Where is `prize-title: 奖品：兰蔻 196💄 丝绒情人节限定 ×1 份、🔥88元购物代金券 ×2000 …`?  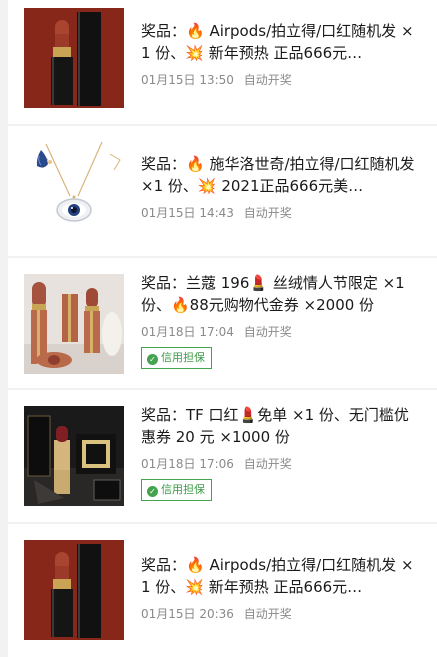 prize-title: 奖品：兰蔻 196💄 丝绒情人节限定 ×1 份、🔥88元购物代金券 ×2000 … is located at coordinates (282, 294).